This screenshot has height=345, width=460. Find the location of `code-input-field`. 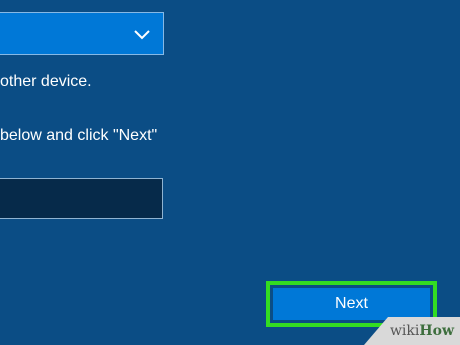

code-input-field is located at coordinates (81, 198).